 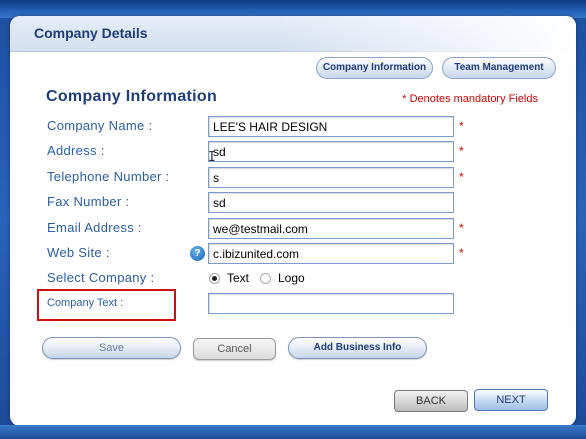 I want to click on website-required-marker: *, so click(x=461, y=253).